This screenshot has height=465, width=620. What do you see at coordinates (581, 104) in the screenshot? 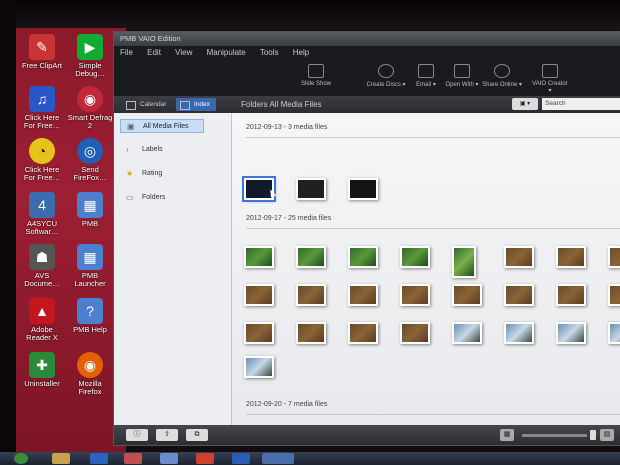
I see `search-input: Search` at bounding box center [581, 104].